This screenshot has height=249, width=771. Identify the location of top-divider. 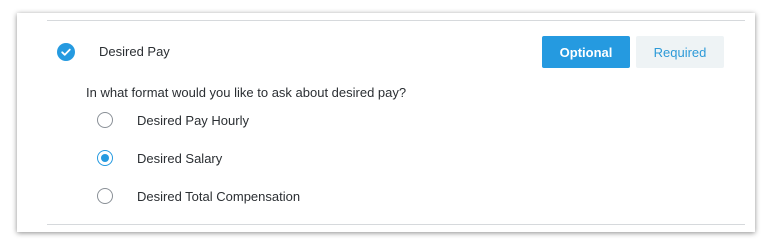
(396, 20).